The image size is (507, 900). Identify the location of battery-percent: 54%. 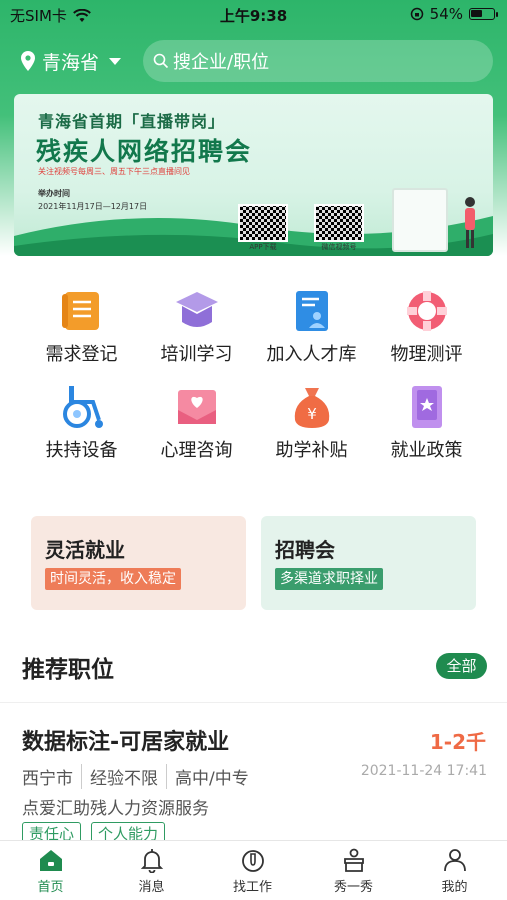
(446, 14).